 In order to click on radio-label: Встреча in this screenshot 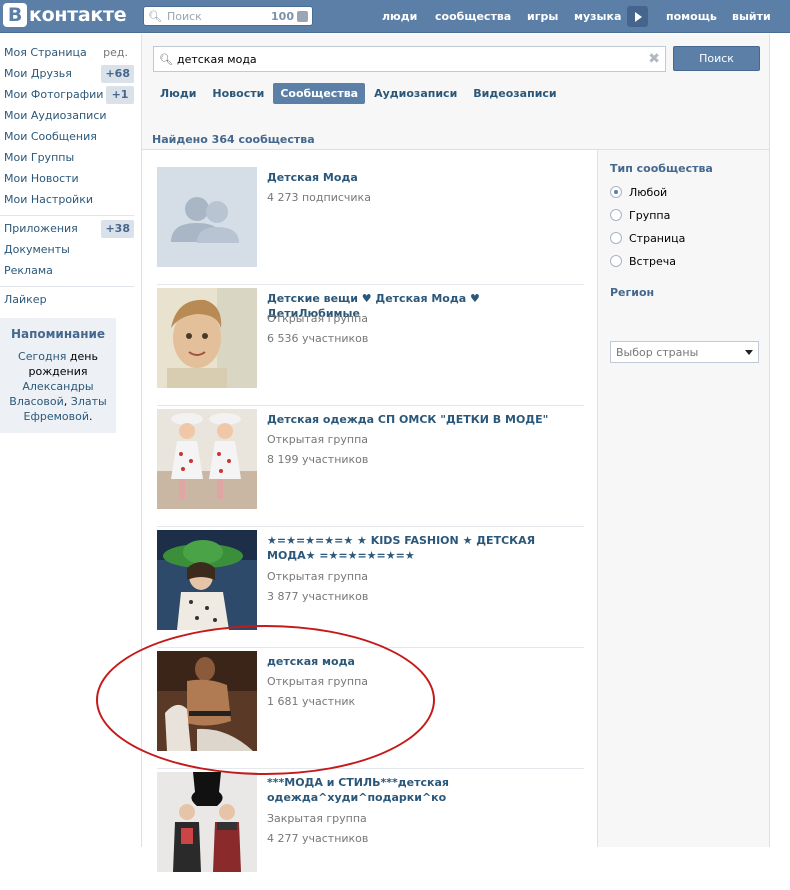, I will do `click(652, 261)`.